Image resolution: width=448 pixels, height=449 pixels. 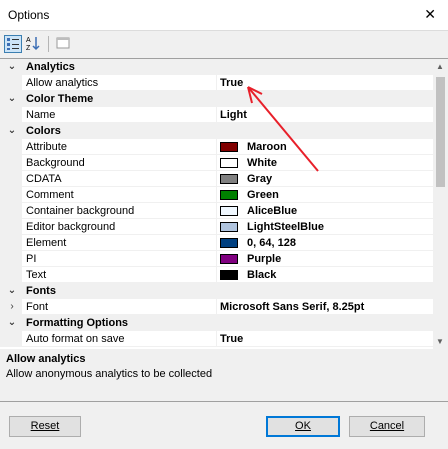 What do you see at coordinates (271, 243) in the screenshot?
I see `property-value: 0, 64, 128` at bounding box center [271, 243].